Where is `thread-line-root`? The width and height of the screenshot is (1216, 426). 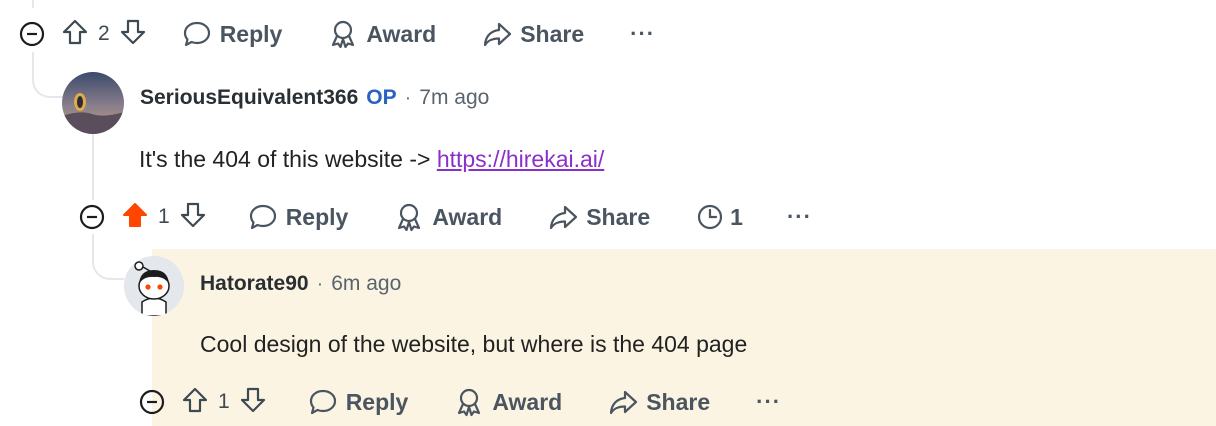
thread-line-root is located at coordinates (33, 4).